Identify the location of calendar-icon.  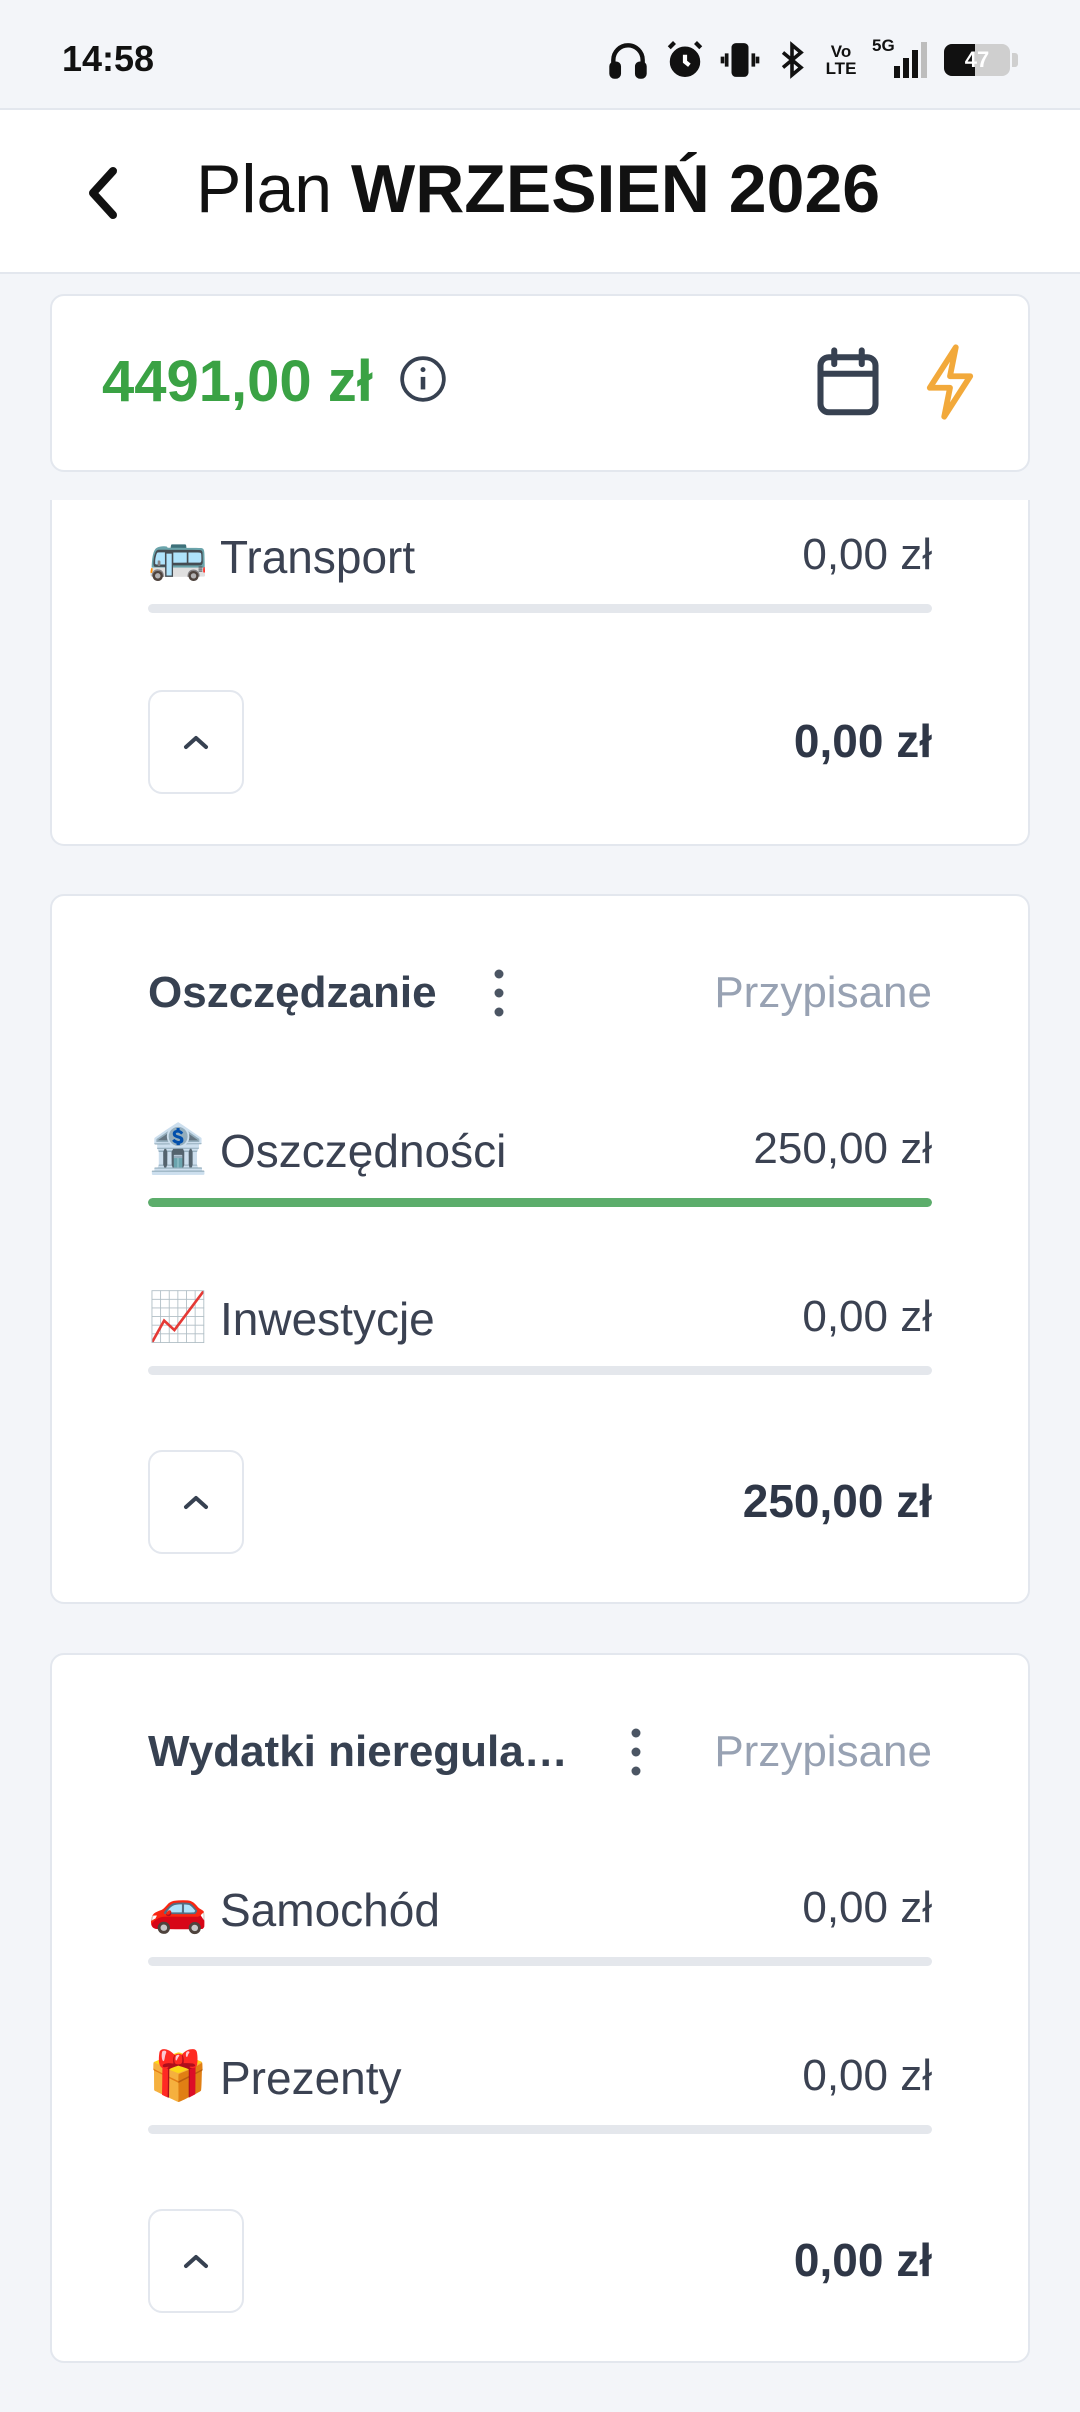
(848, 381).